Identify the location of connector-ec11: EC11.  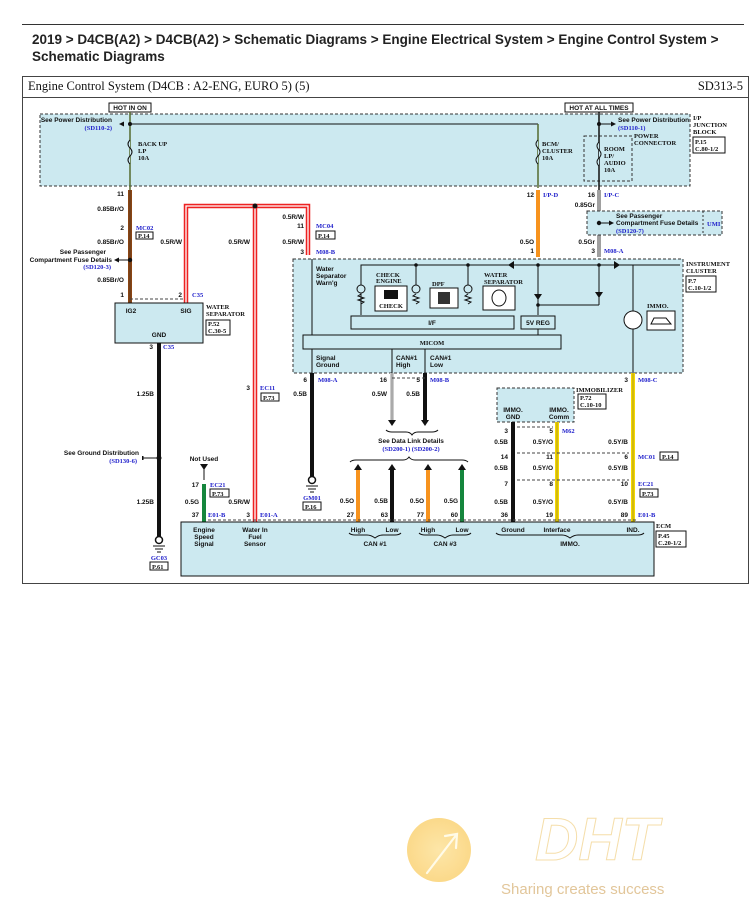
(267, 388).